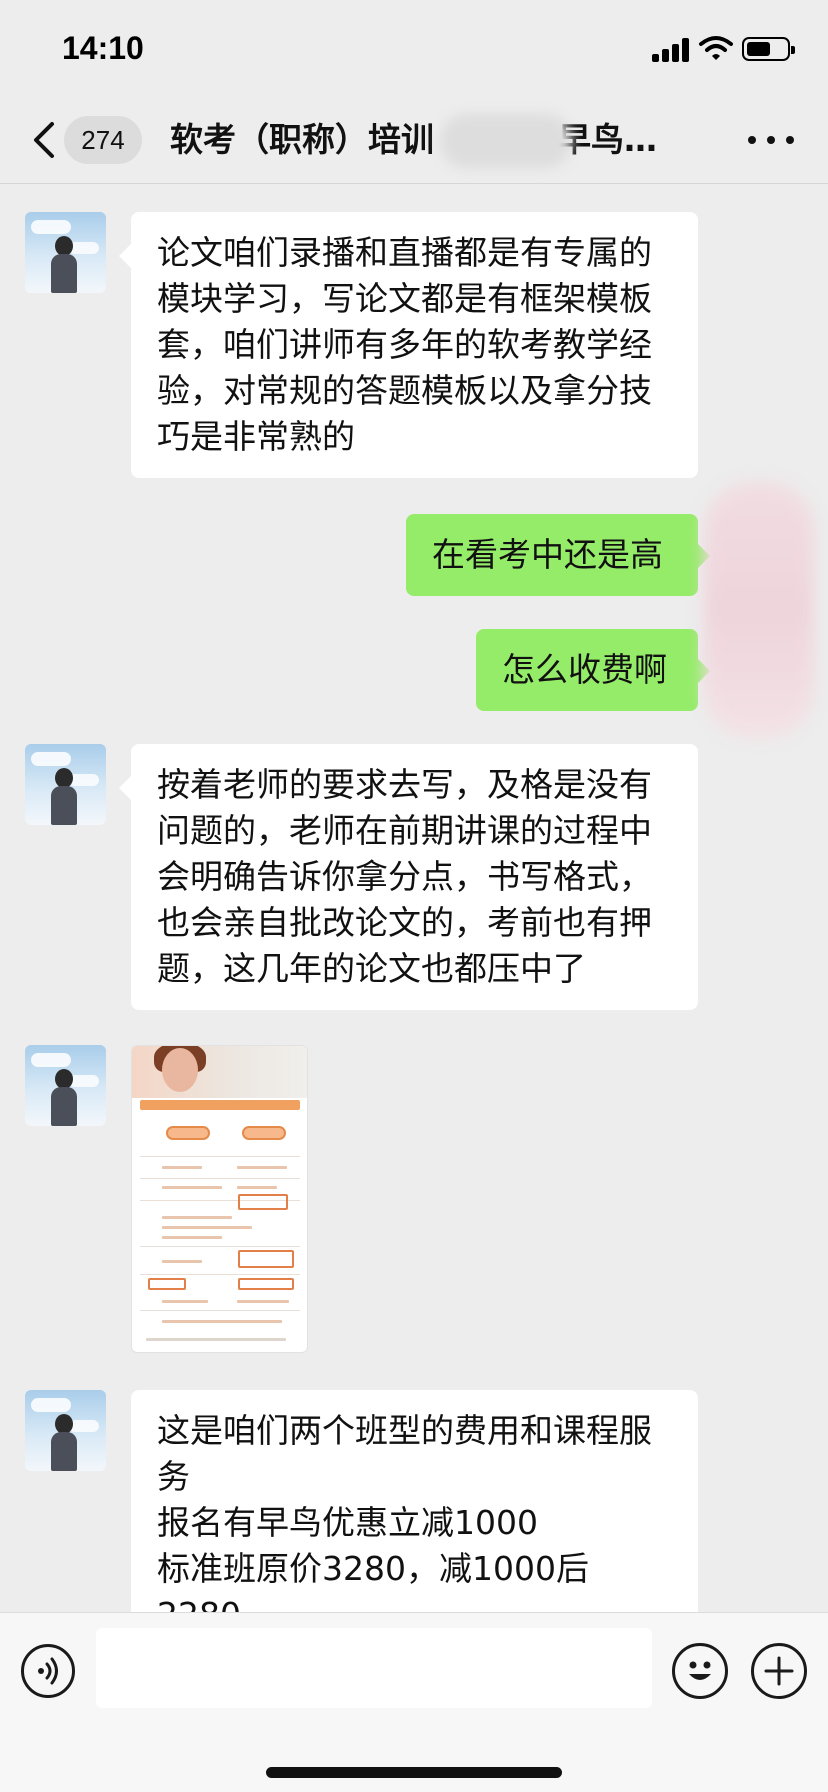 Image resolution: width=828 pixels, height=1792 pixels. What do you see at coordinates (373, 1568) in the screenshot?
I see `message-line: 标准班原价3280，减1000后` at bounding box center [373, 1568].